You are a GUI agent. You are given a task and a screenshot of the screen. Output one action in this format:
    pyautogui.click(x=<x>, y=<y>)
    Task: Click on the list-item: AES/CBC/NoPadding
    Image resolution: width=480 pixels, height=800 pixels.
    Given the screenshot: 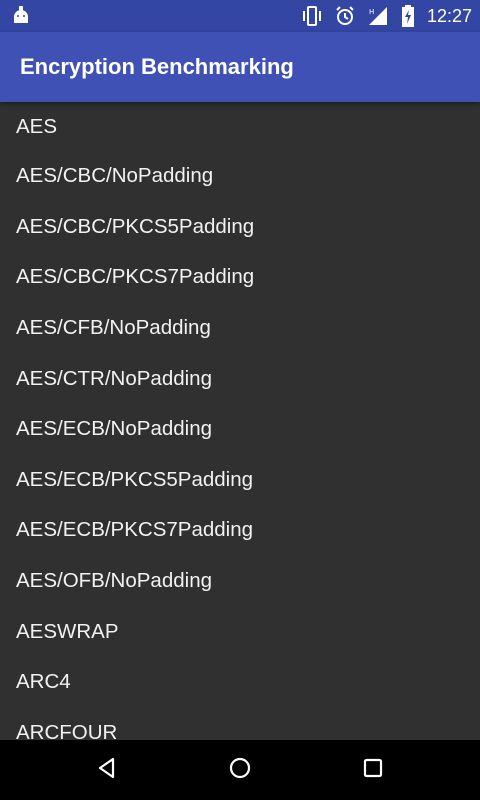 What is the action you would take?
    pyautogui.click(x=240, y=176)
    